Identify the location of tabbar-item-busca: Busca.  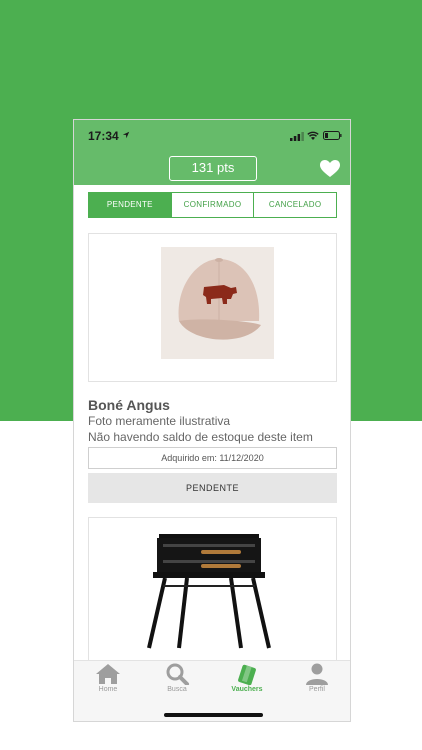
(177, 678).